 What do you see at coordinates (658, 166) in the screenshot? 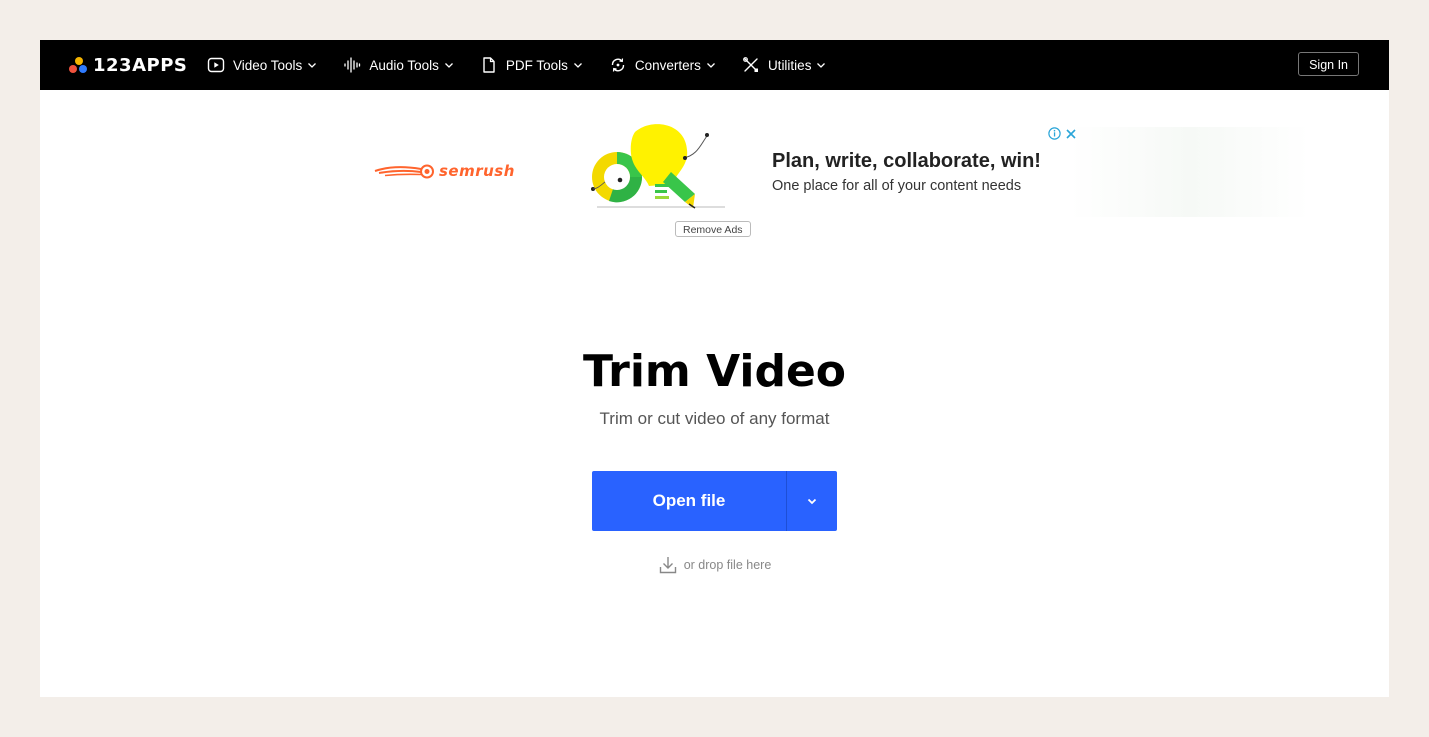
I see `lightbulb-illustration-icon` at bounding box center [658, 166].